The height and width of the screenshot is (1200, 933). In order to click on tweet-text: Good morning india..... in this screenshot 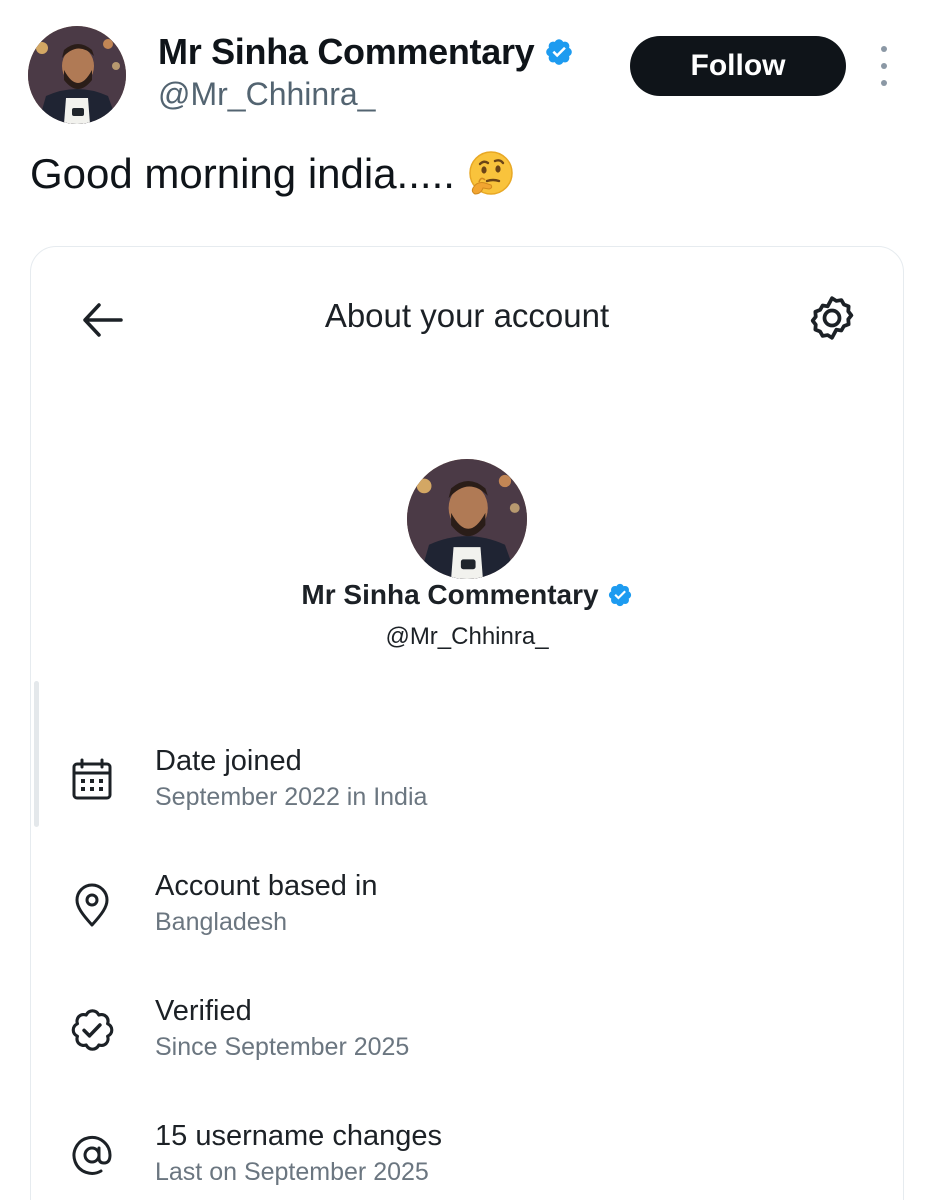, I will do `click(242, 173)`.